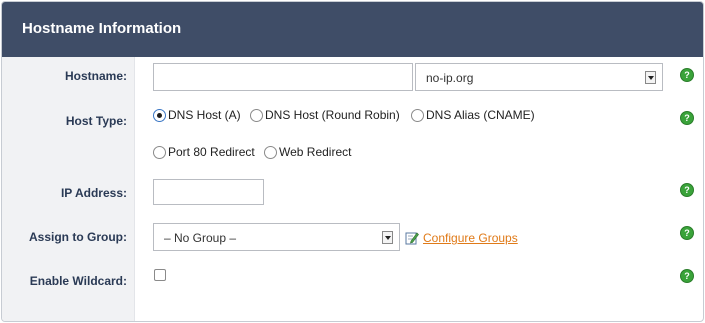 Image resolution: width=705 pixels, height=323 pixels. I want to click on host-type-option-dns-a: DNS Host (A), so click(197, 115).